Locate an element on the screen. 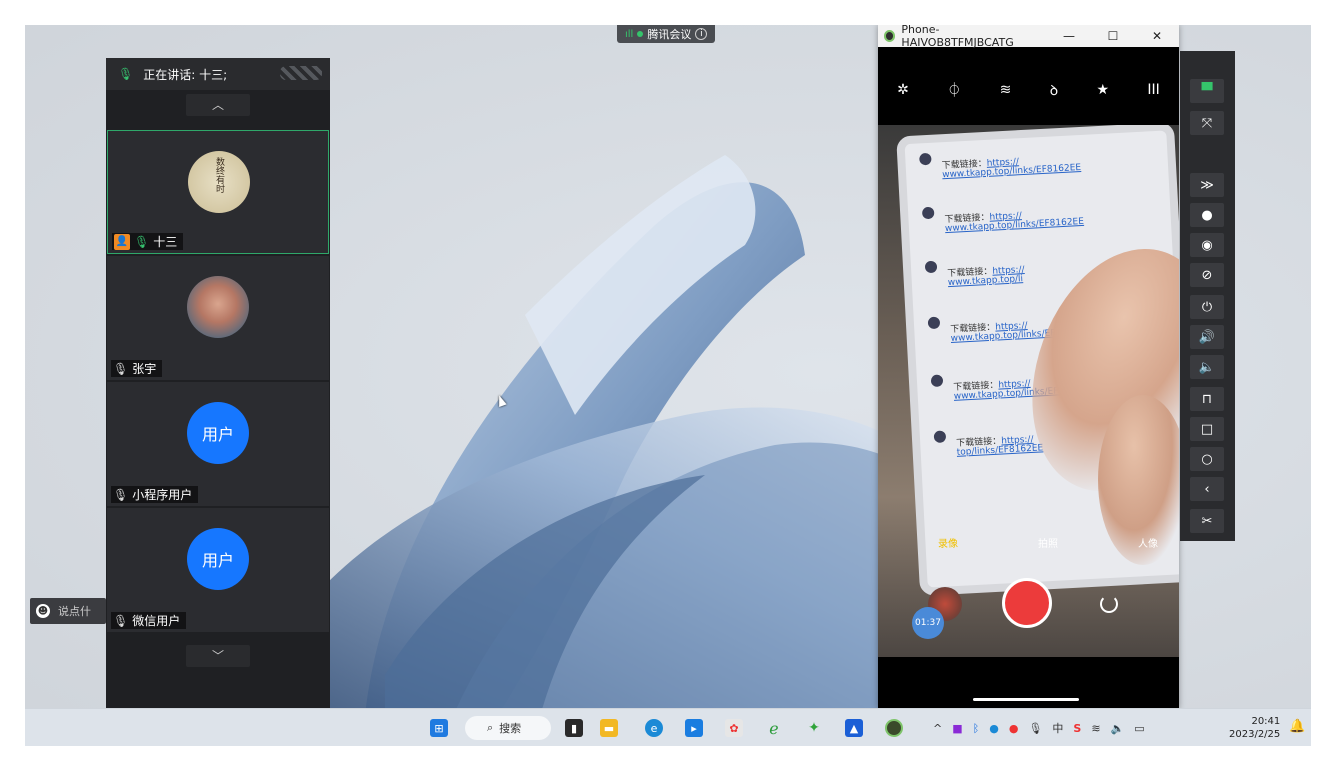 This screenshot has height=771, width=1336. avatar-text: 用户 is located at coordinates (217, 434).